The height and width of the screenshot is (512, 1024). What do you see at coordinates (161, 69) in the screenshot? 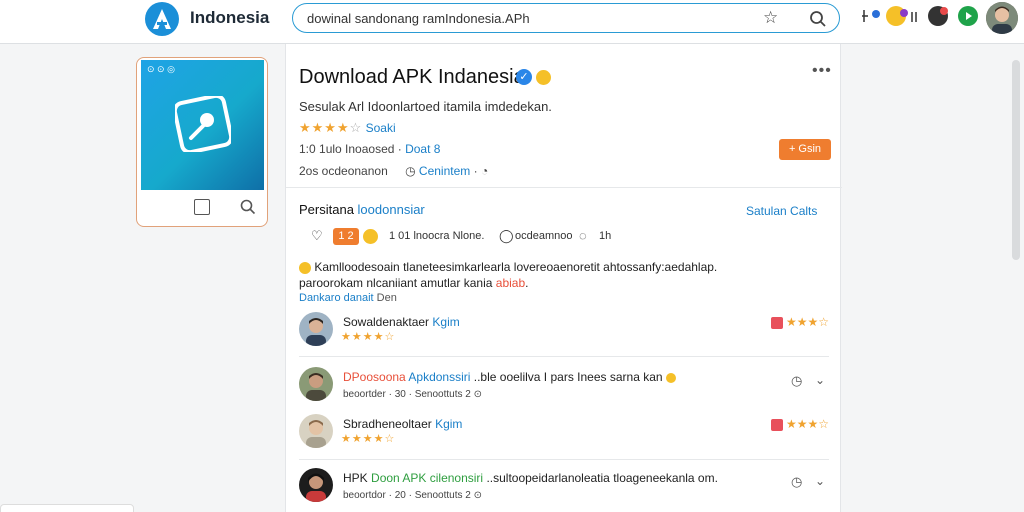
I see `card-mini-icons: ⊙ ⊙ ◎` at bounding box center [161, 69].